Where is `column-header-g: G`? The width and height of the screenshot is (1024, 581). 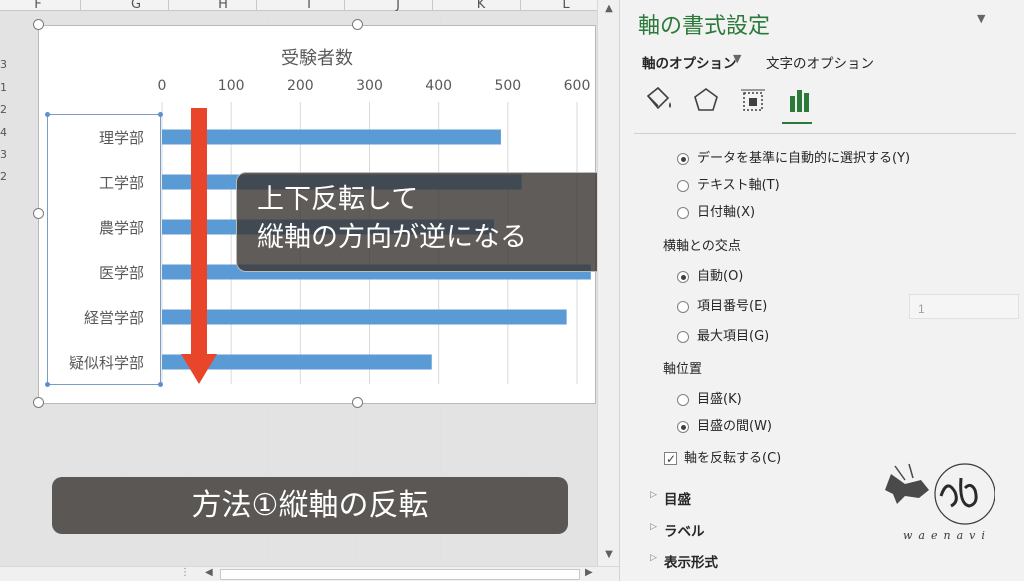
column-header-g: G is located at coordinates (136, 6).